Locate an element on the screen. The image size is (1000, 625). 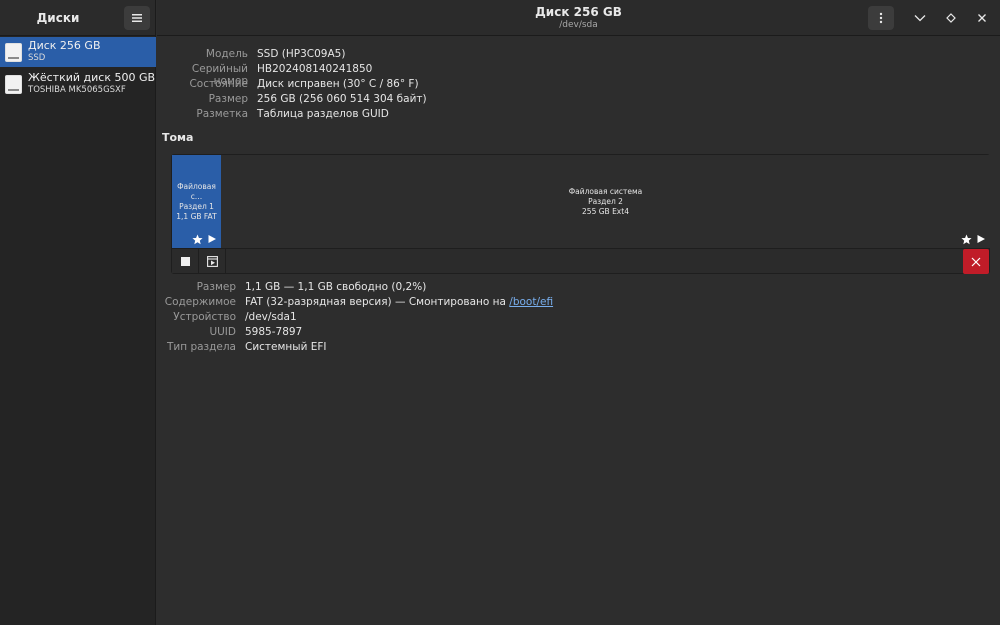
disk-menu-button is located at coordinates (881, 18).